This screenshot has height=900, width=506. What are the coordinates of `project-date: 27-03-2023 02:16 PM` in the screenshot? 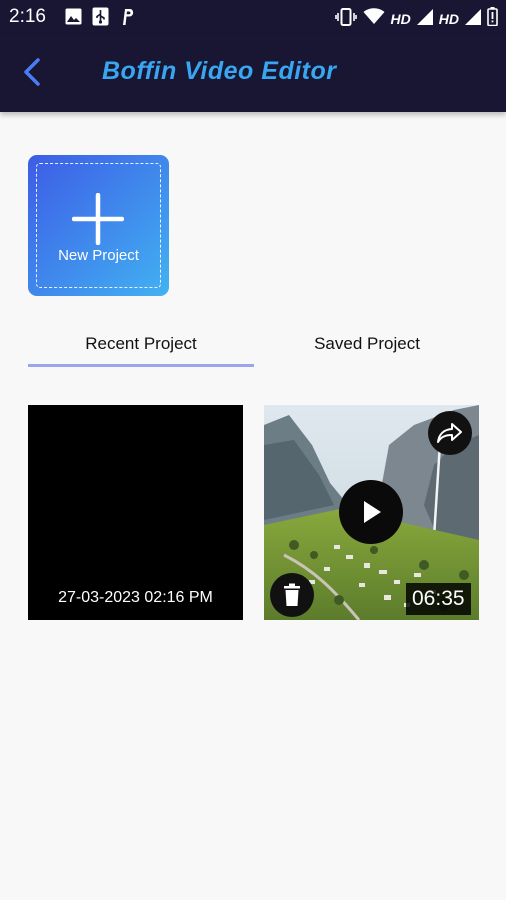 It's located at (135, 597).